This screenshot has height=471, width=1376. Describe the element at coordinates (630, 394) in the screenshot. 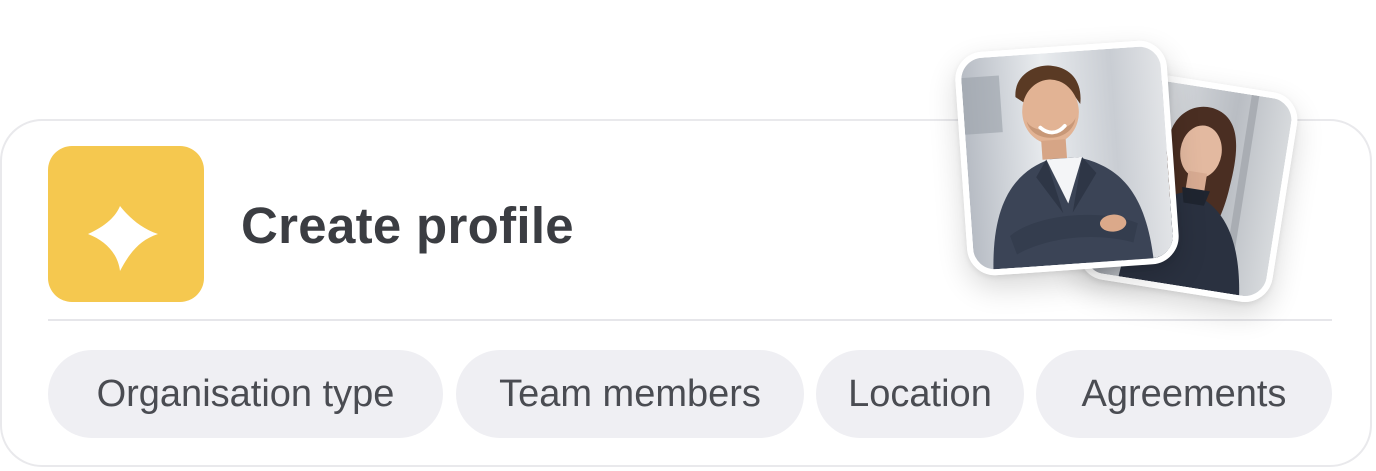

I see `chip-team-members: Team members` at that location.